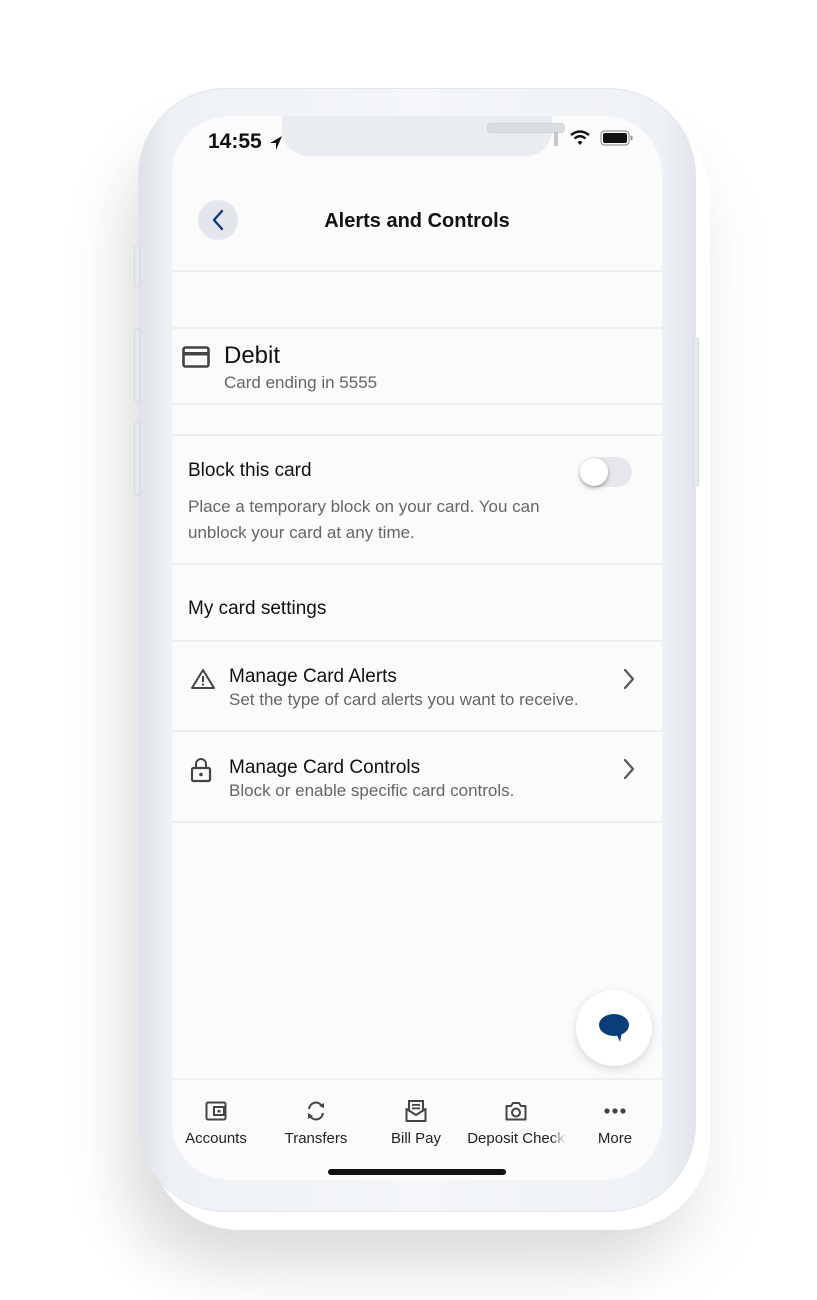 The image size is (817, 1300). I want to click on volume-up-button, so click(137, 365).